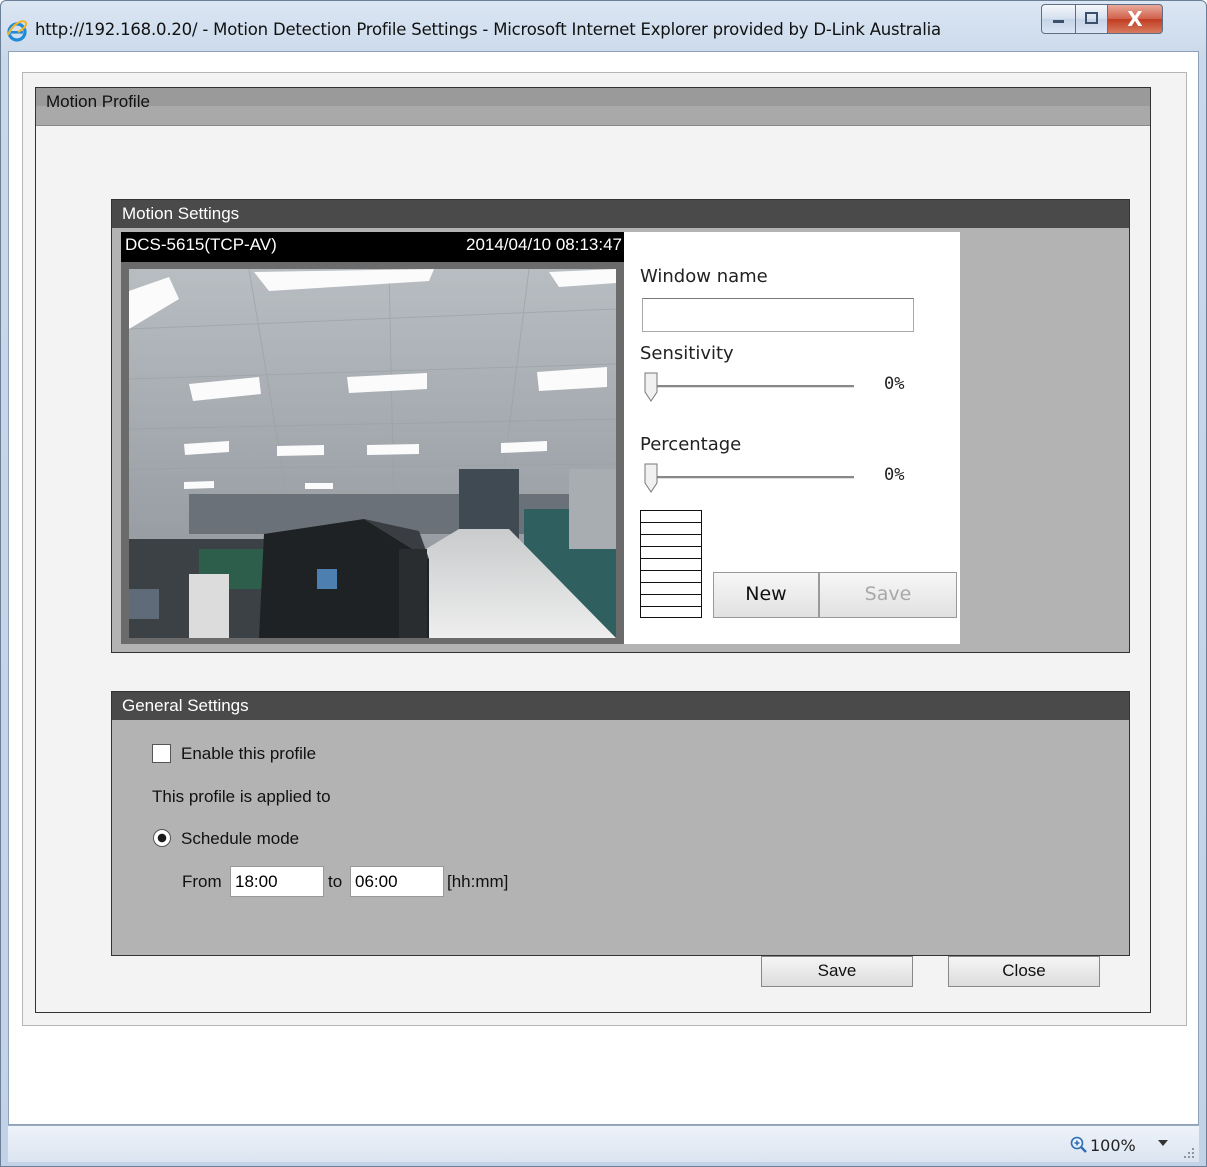 The height and width of the screenshot is (1167, 1207). Describe the element at coordinates (397, 881) in the screenshot. I see `to-time-input` at that location.